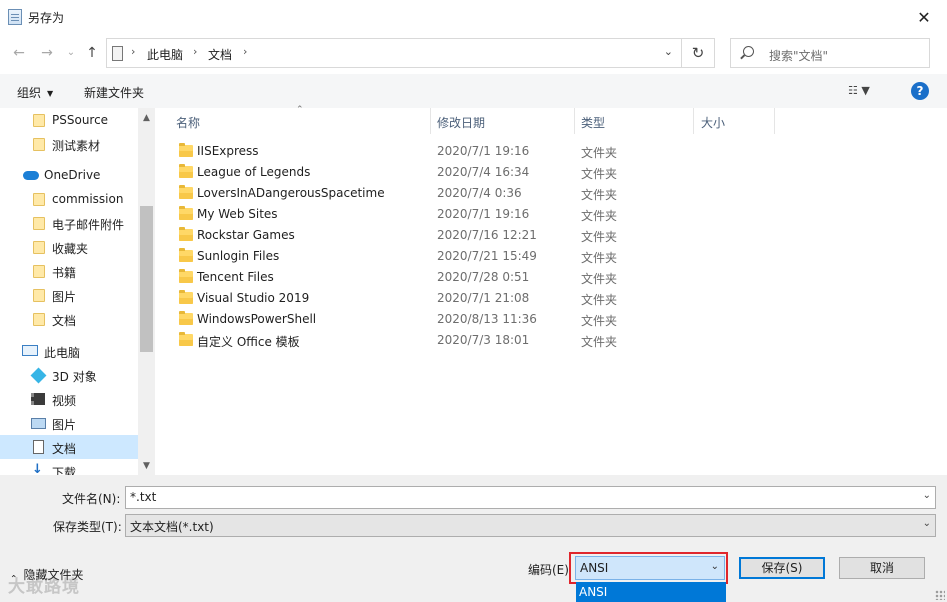 Image resolution: width=947 pixels, height=602 pixels. Describe the element at coordinates (72, 175) in the screenshot. I see `nav-item-label: OneDrive` at that location.